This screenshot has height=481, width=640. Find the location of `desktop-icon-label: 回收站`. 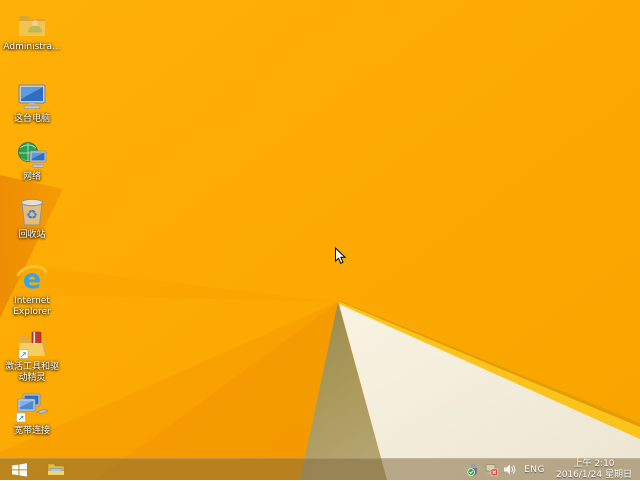

desktop-icon-label: 回收站 is located at coordinates (32, 235).